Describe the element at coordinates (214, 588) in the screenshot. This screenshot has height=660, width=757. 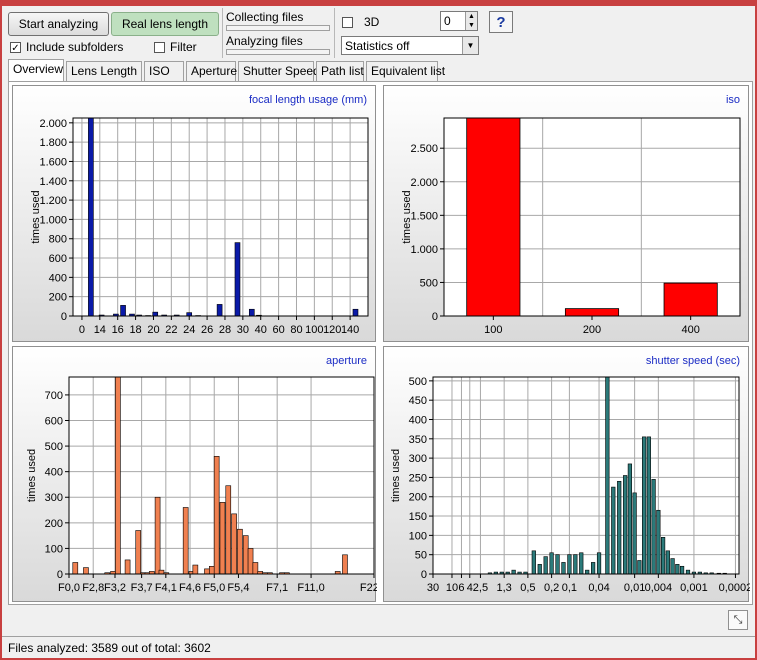
I see `x-tick-label: F5,0` at that location.